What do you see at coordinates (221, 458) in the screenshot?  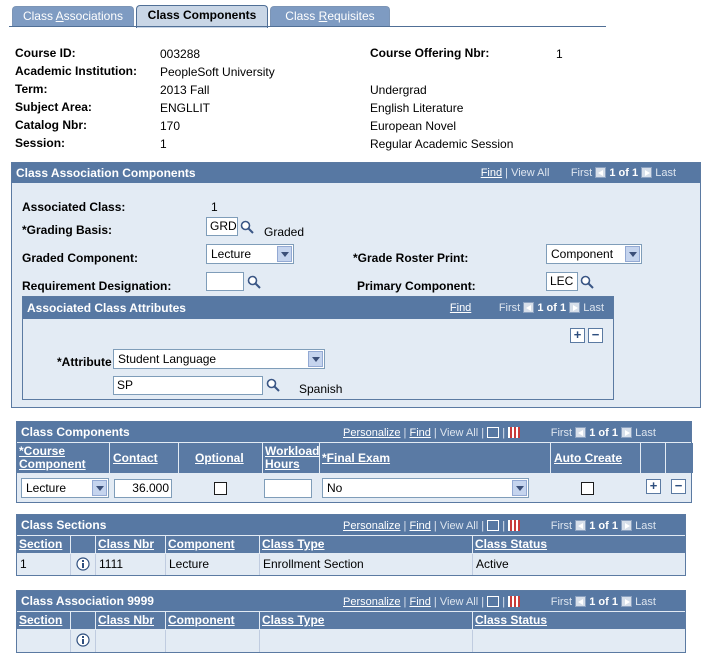 I see `col-optional: Optional` at bounding box center [221, 458].